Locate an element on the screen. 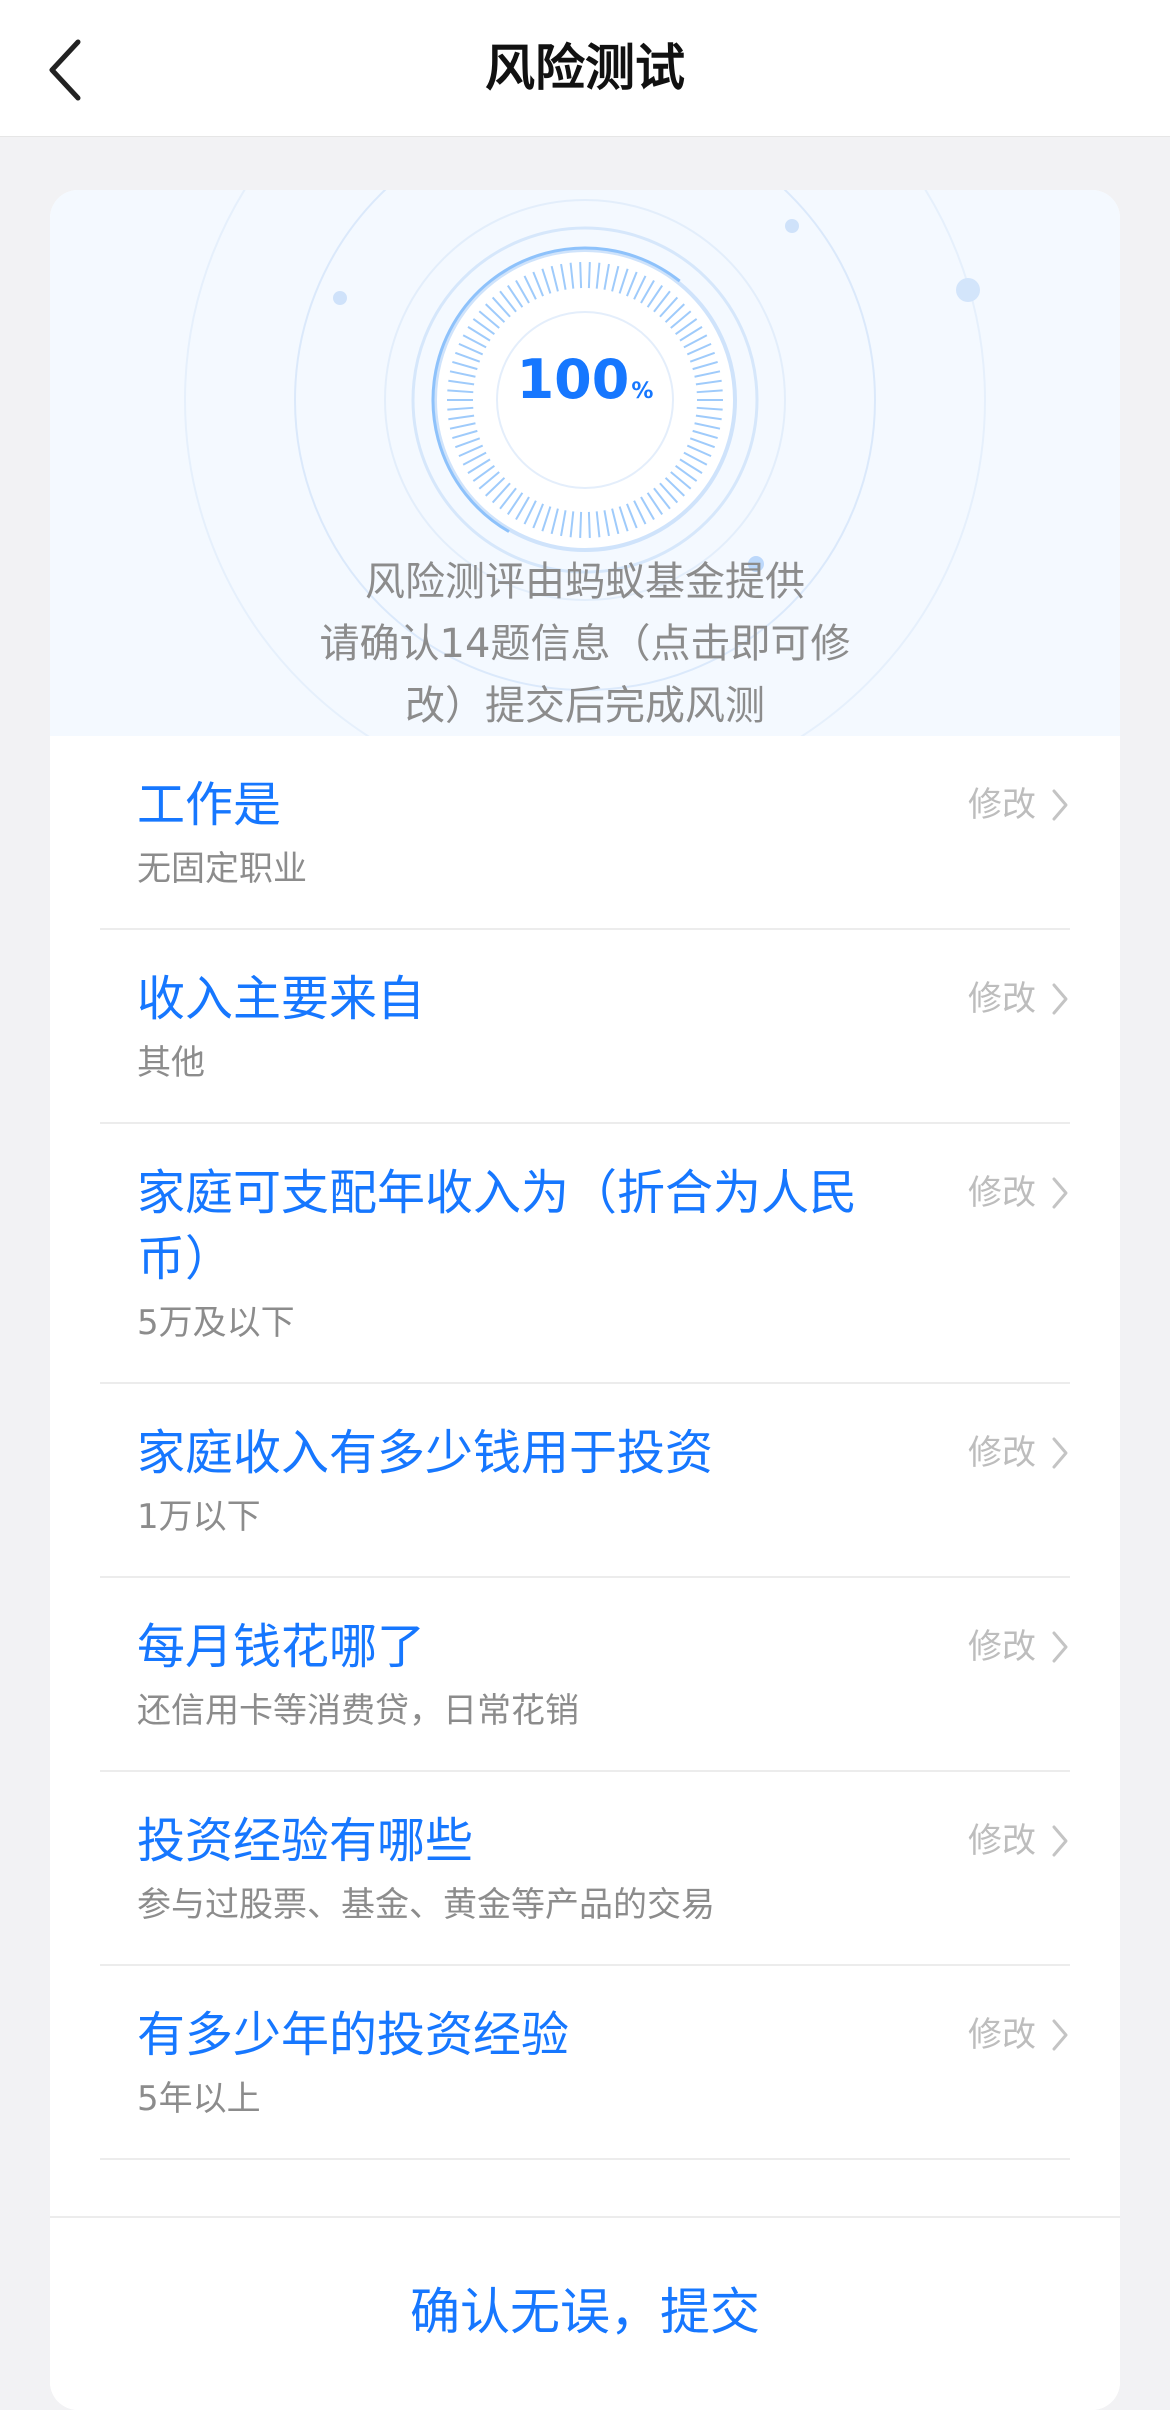 This screenshot has height=2410, width=1170. progress-value: 100% is located at coordinates (585, 379).